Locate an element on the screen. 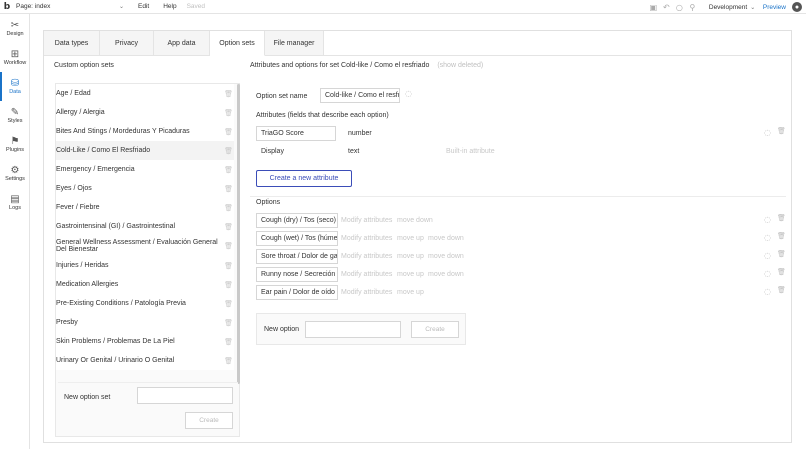 The image size is (806, 449). new-option-label: New option is located at coordinates (282, 329).